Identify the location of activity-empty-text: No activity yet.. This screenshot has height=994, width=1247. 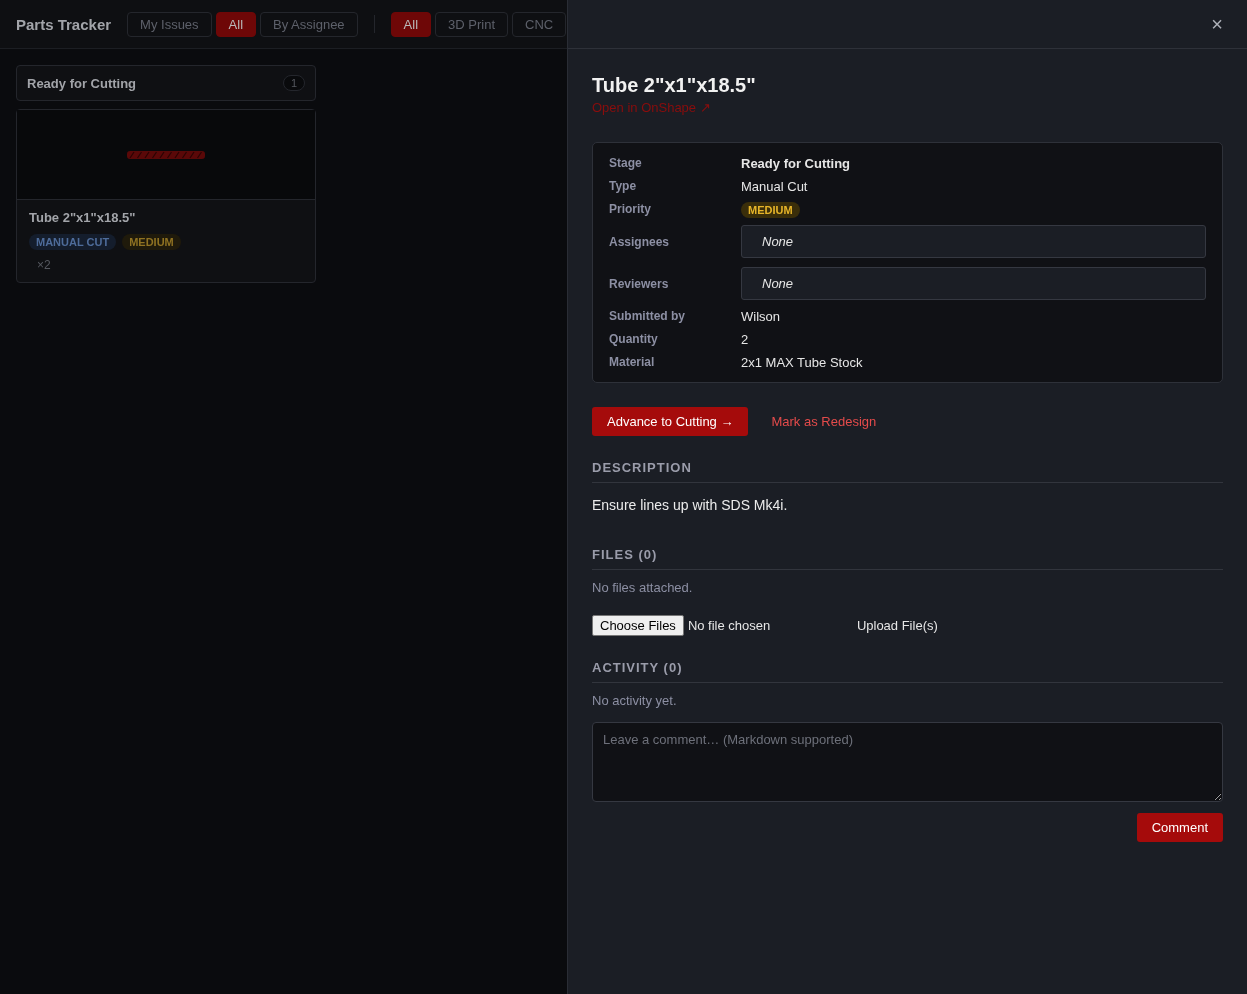
(635, 700).